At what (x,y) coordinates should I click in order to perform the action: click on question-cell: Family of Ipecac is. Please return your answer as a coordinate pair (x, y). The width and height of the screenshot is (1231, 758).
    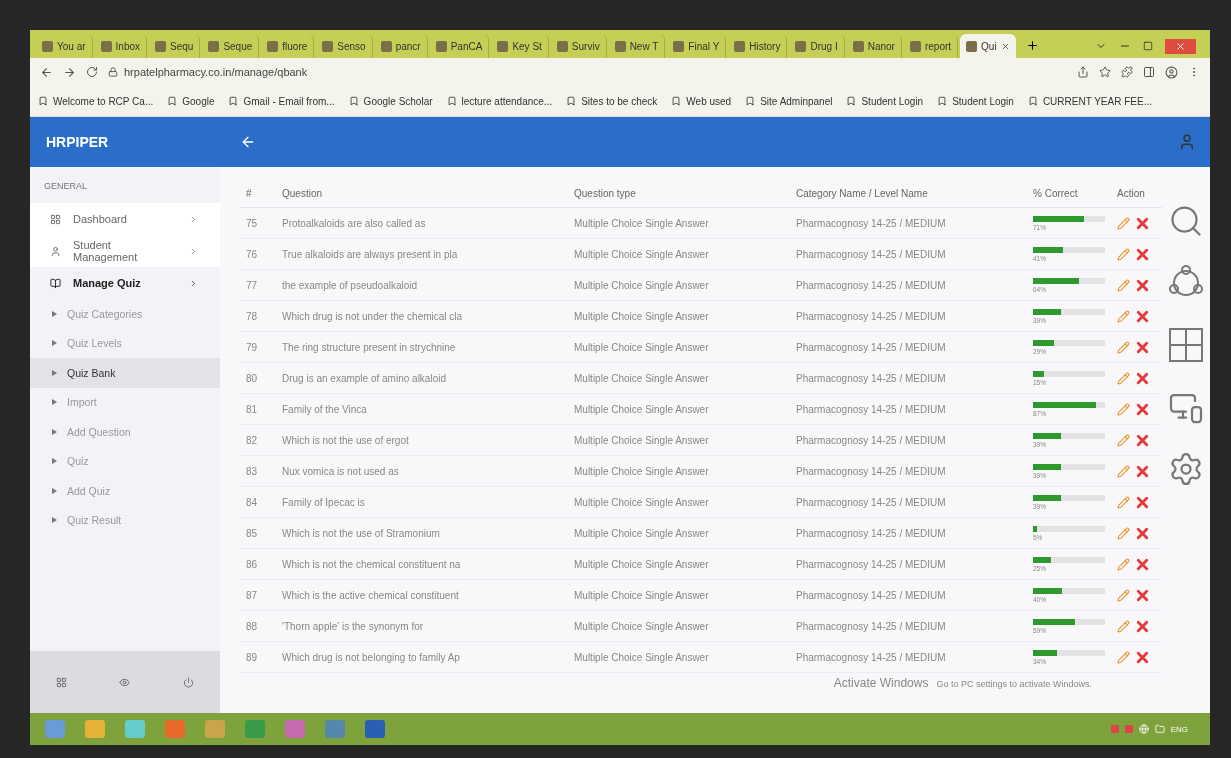
    Looking at the image, I should click on (422, 502).